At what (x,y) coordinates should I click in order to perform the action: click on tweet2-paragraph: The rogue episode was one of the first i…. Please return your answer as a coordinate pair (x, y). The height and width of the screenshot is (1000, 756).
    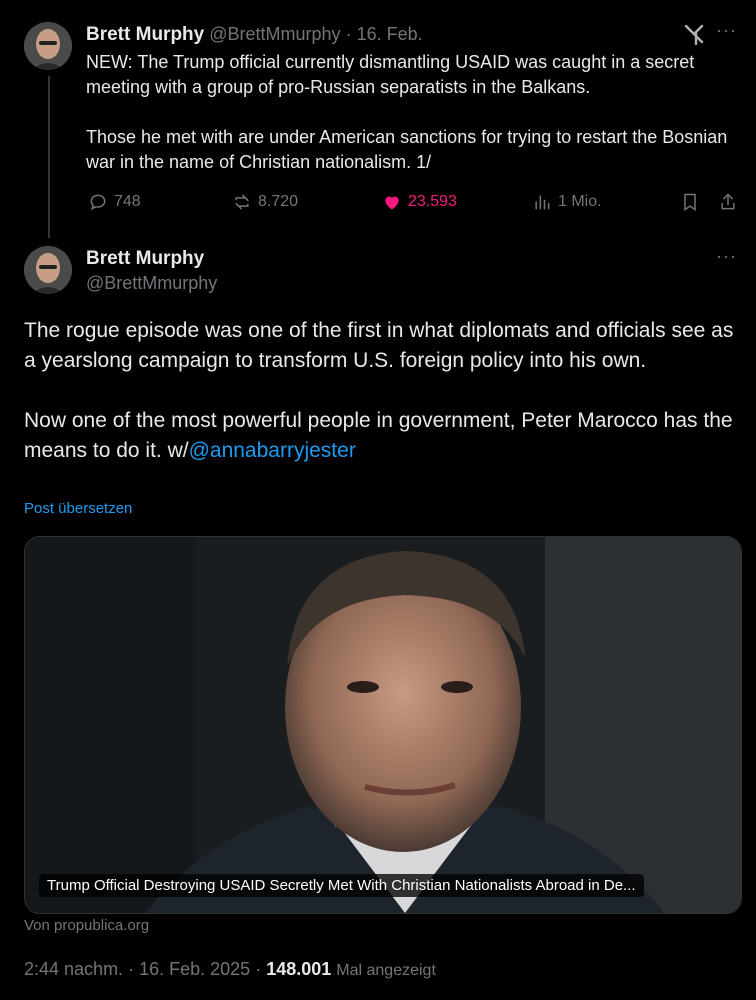
    Looking at the image, I should click on (379, 345).